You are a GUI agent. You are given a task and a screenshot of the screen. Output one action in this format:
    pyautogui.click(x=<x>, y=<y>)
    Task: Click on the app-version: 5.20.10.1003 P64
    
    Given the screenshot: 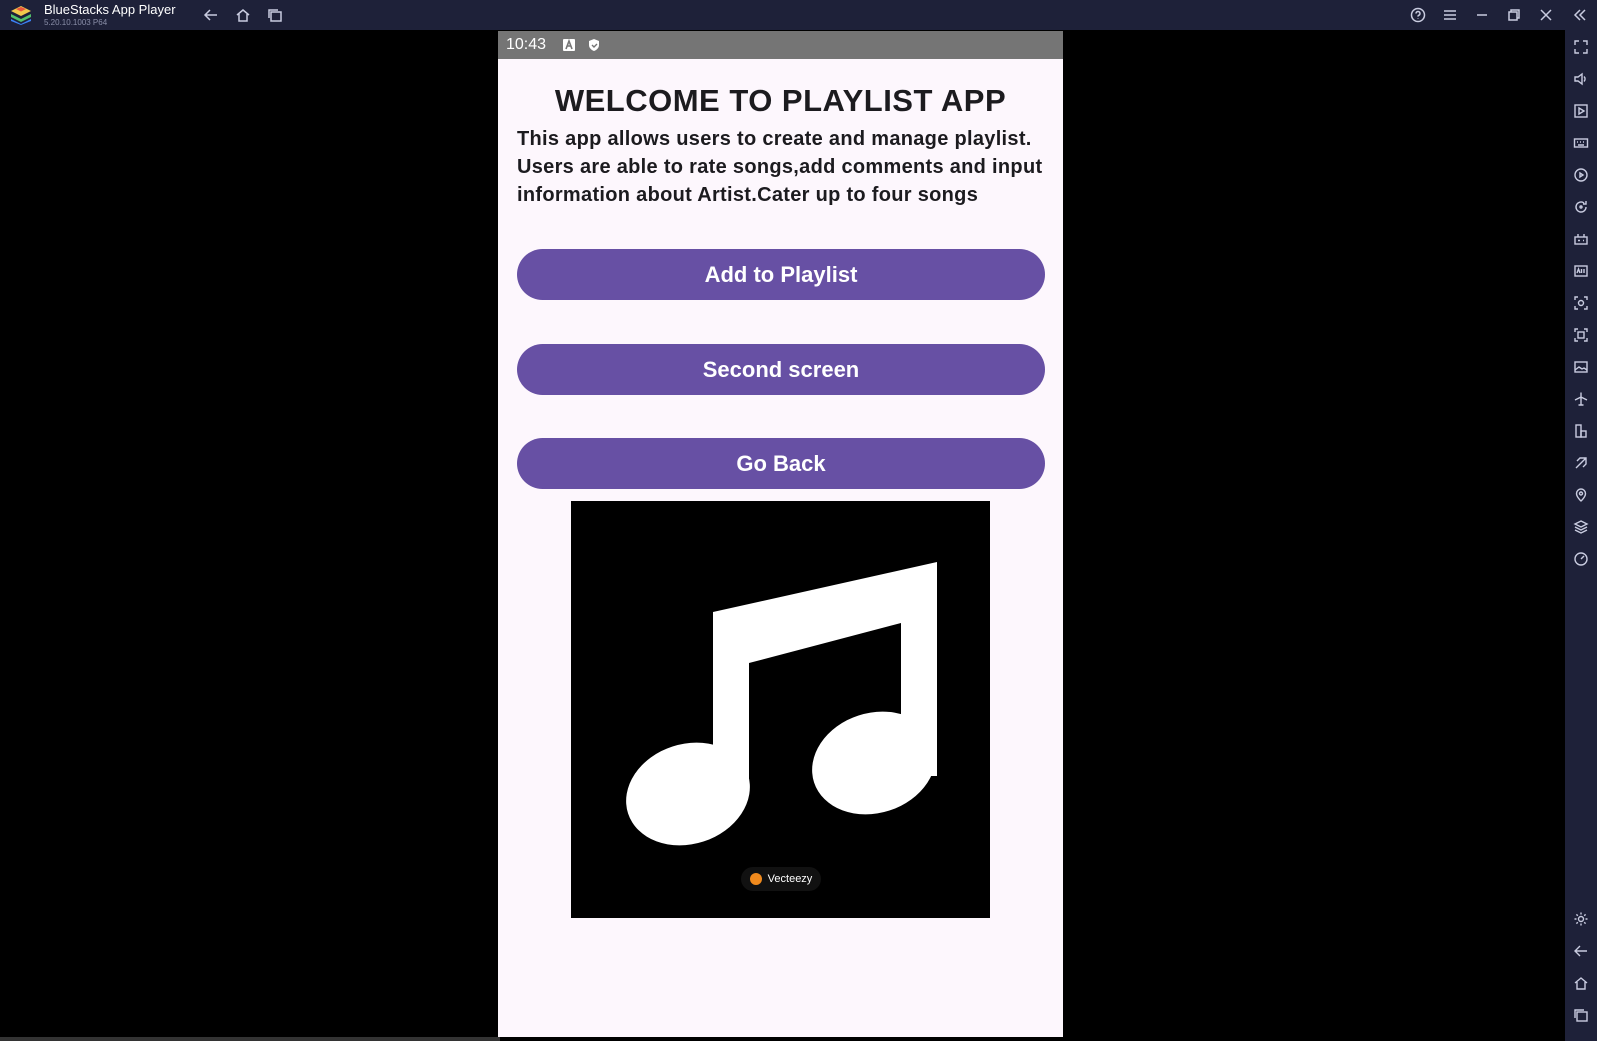 What is the action you would take?
    pyautogui.click(x=76, y=22)
    